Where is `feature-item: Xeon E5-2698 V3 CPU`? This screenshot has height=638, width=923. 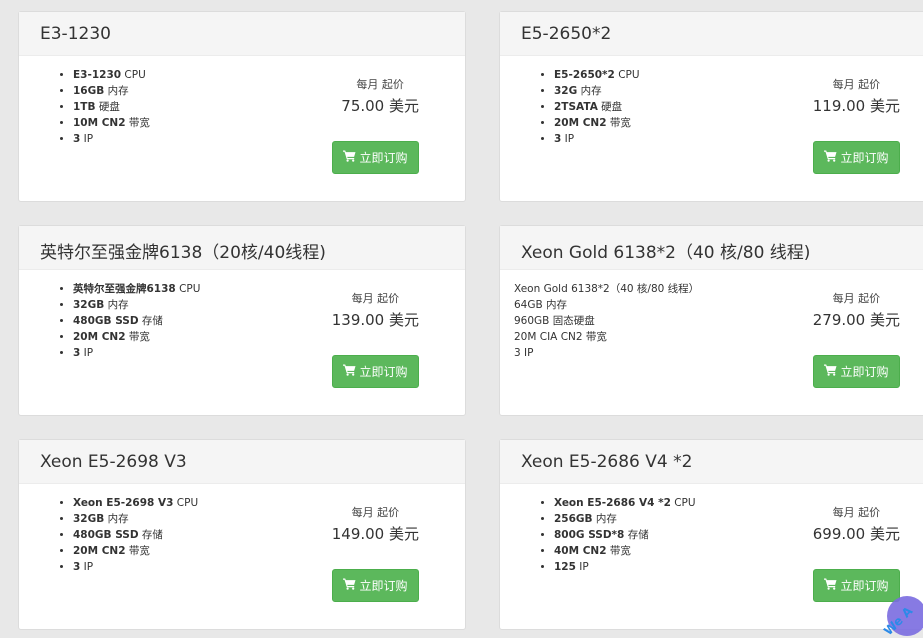
feature-item: Xeon E5-2698 V3 CPU is located at coordinates (135, 503).